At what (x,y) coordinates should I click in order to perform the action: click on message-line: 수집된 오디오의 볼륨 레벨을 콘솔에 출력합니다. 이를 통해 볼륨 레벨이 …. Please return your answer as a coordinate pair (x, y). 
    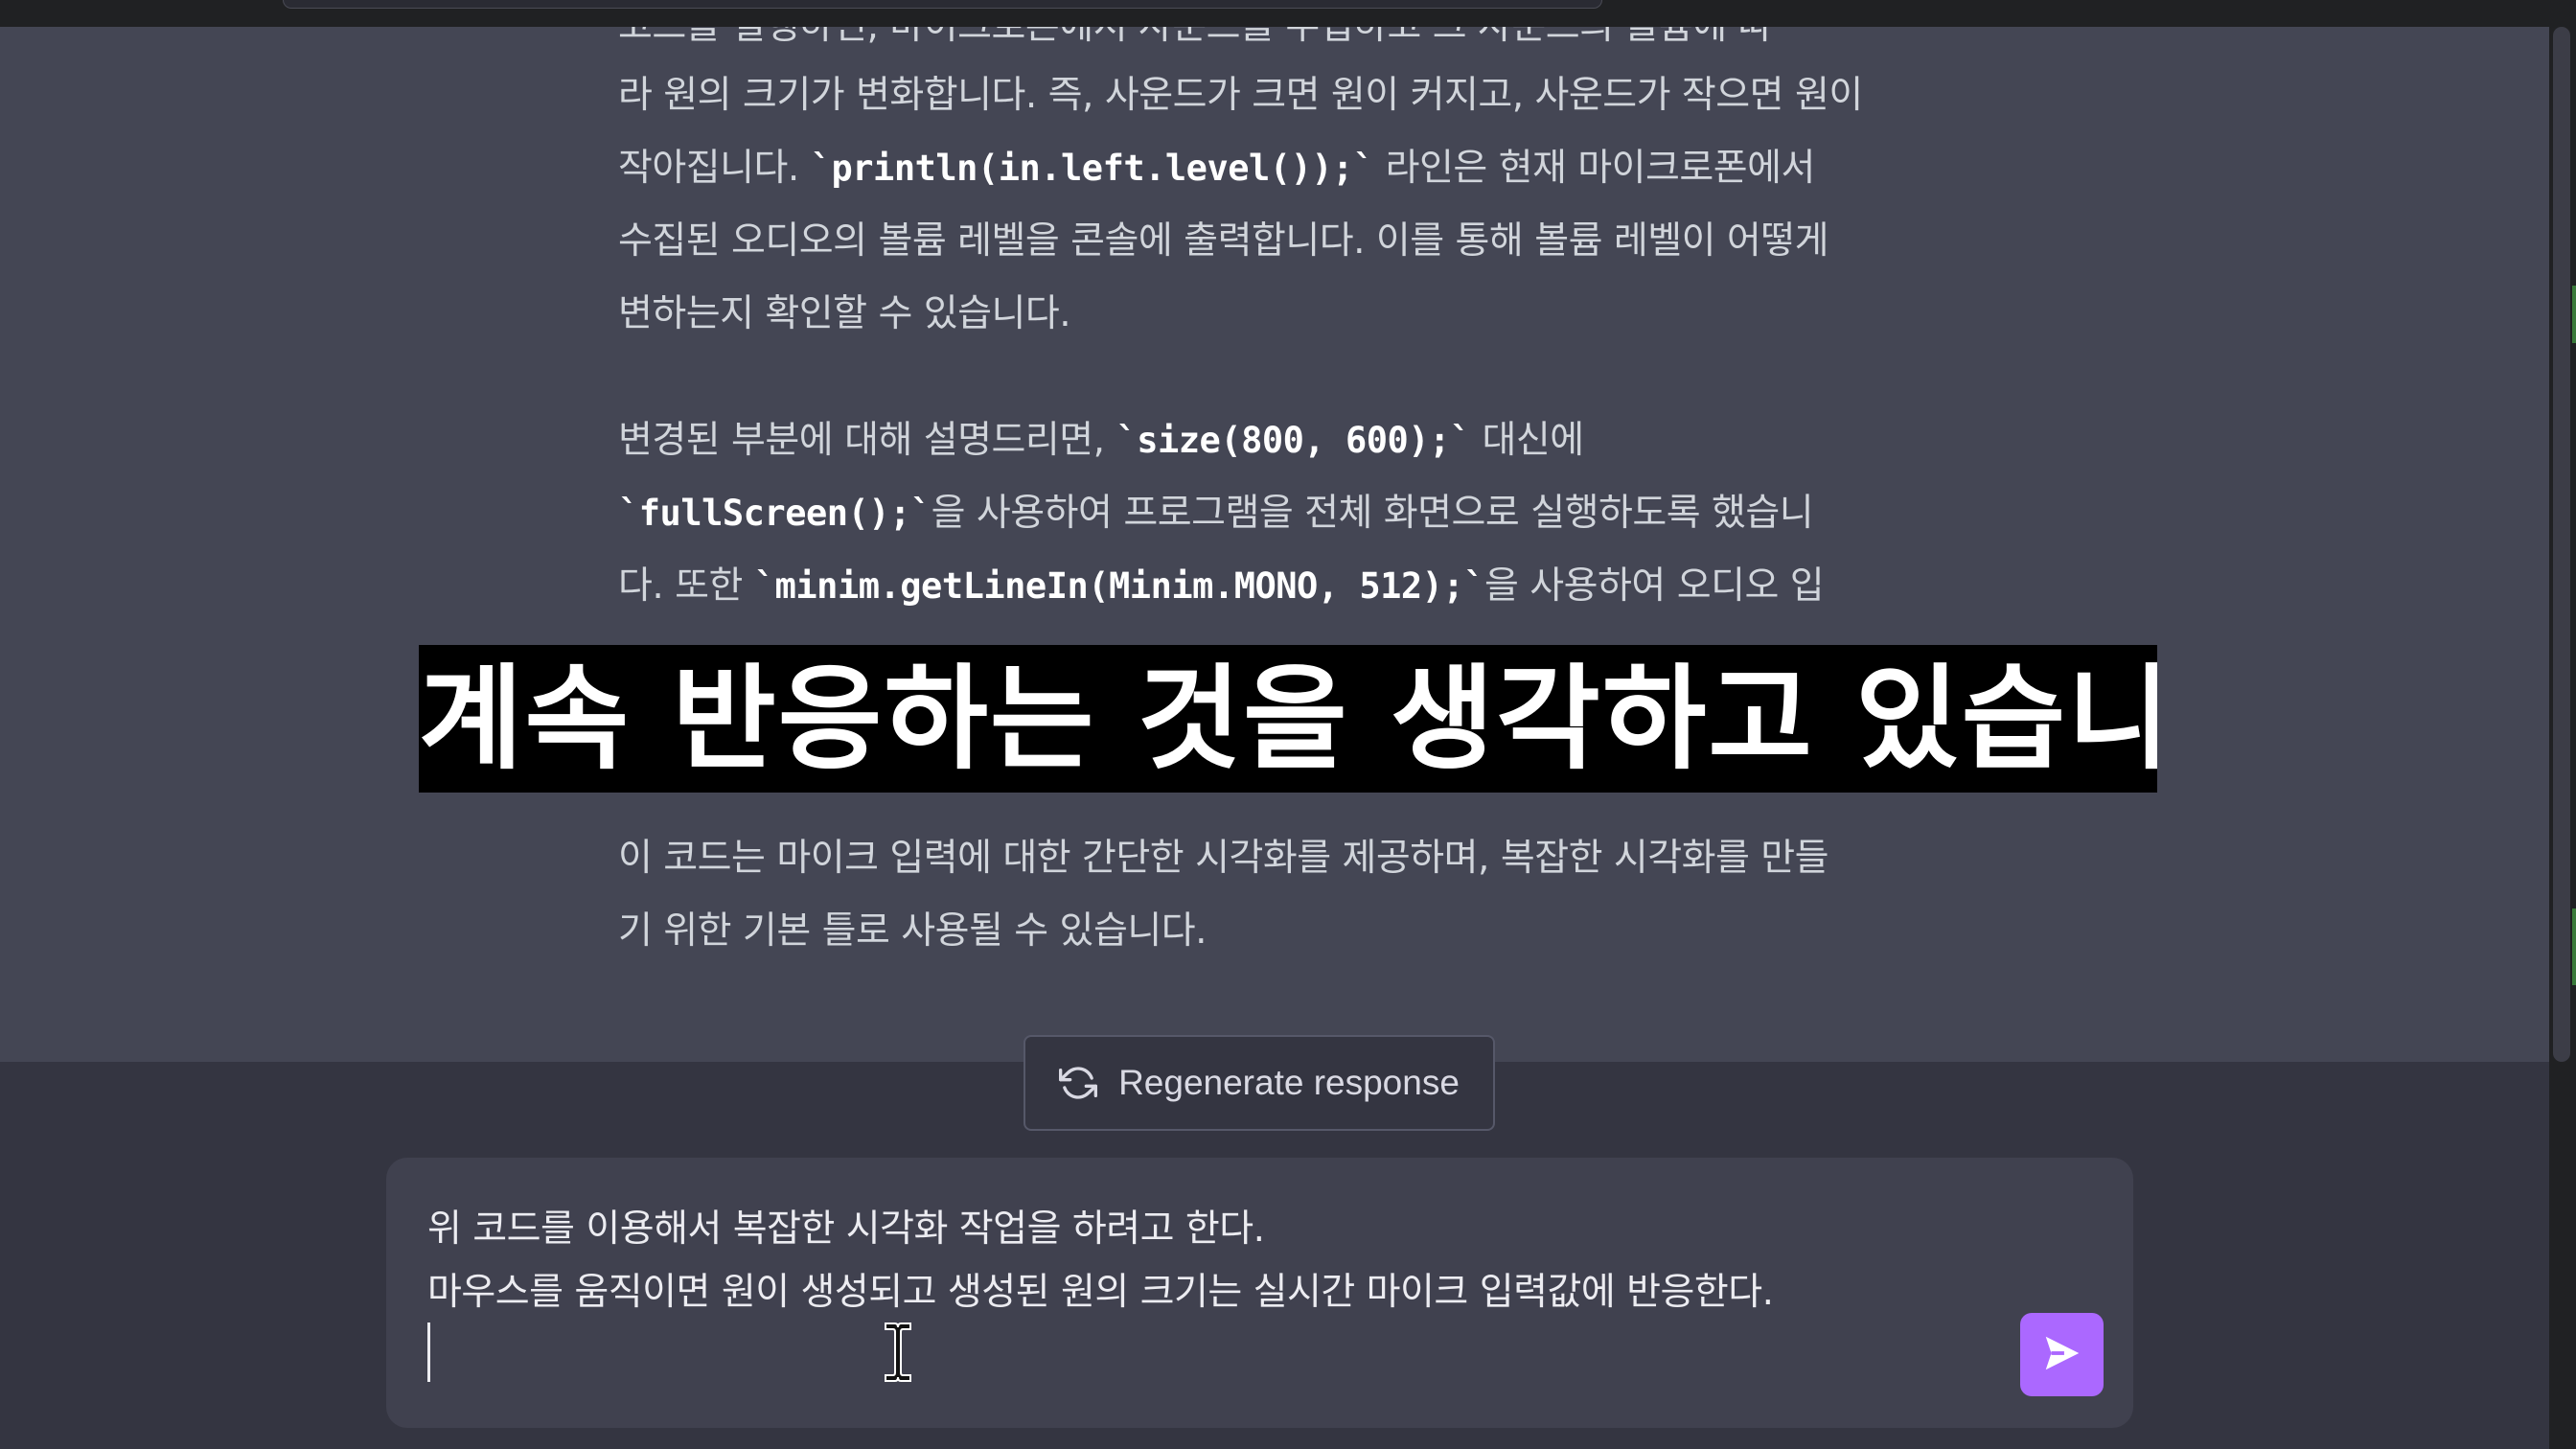
    Looking at the image, I should click on (1223, 241).